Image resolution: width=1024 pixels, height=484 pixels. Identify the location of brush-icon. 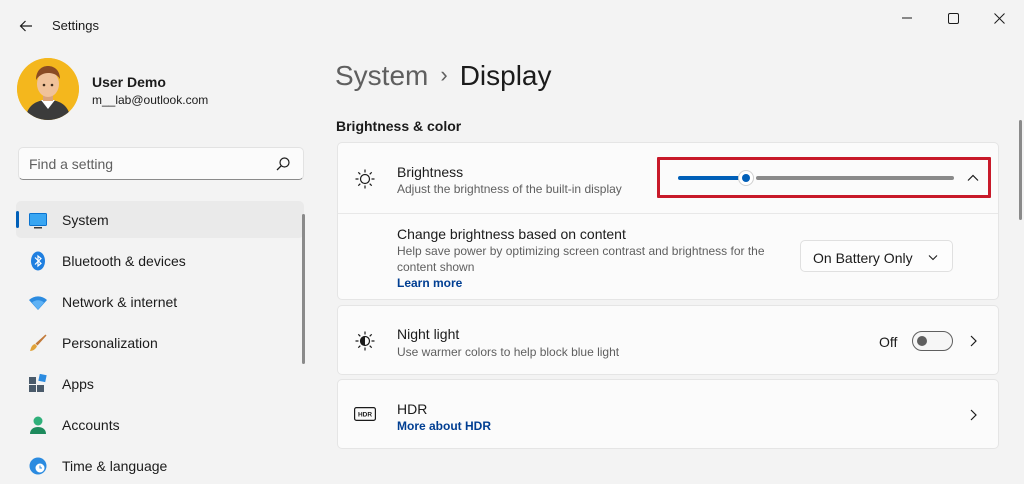
(38, 342).